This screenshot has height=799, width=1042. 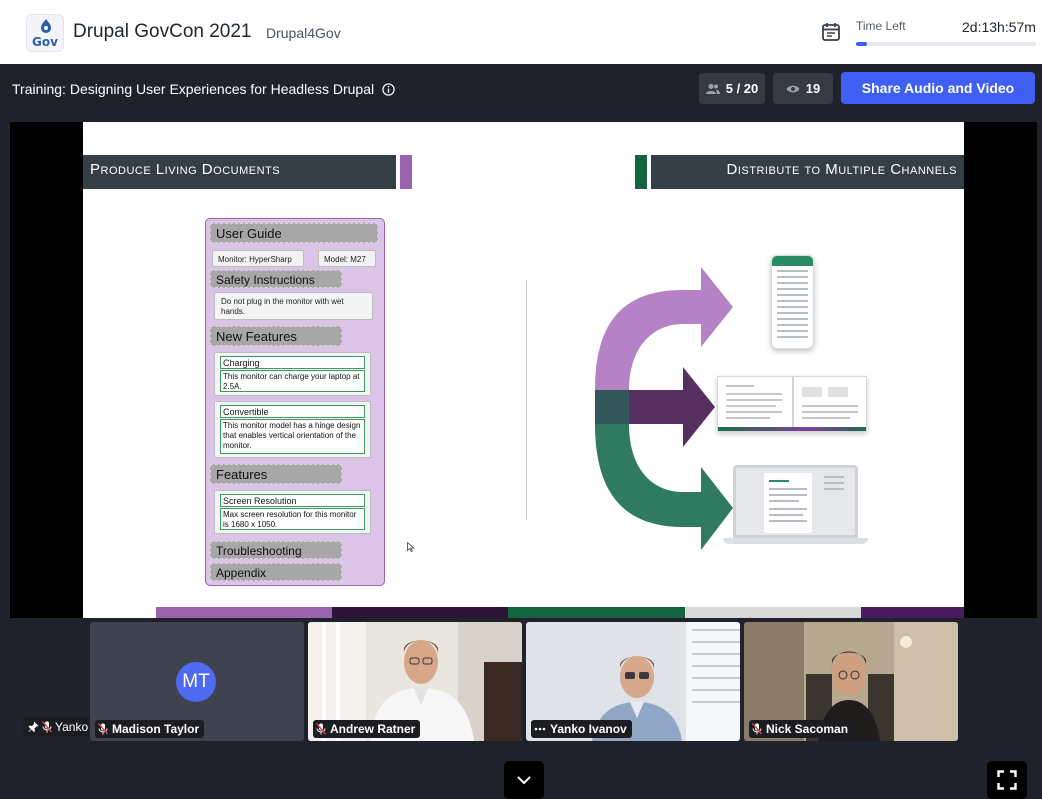 I want to click on participant-name-tag: Andrew Ratner, so click(x=367, y=729).